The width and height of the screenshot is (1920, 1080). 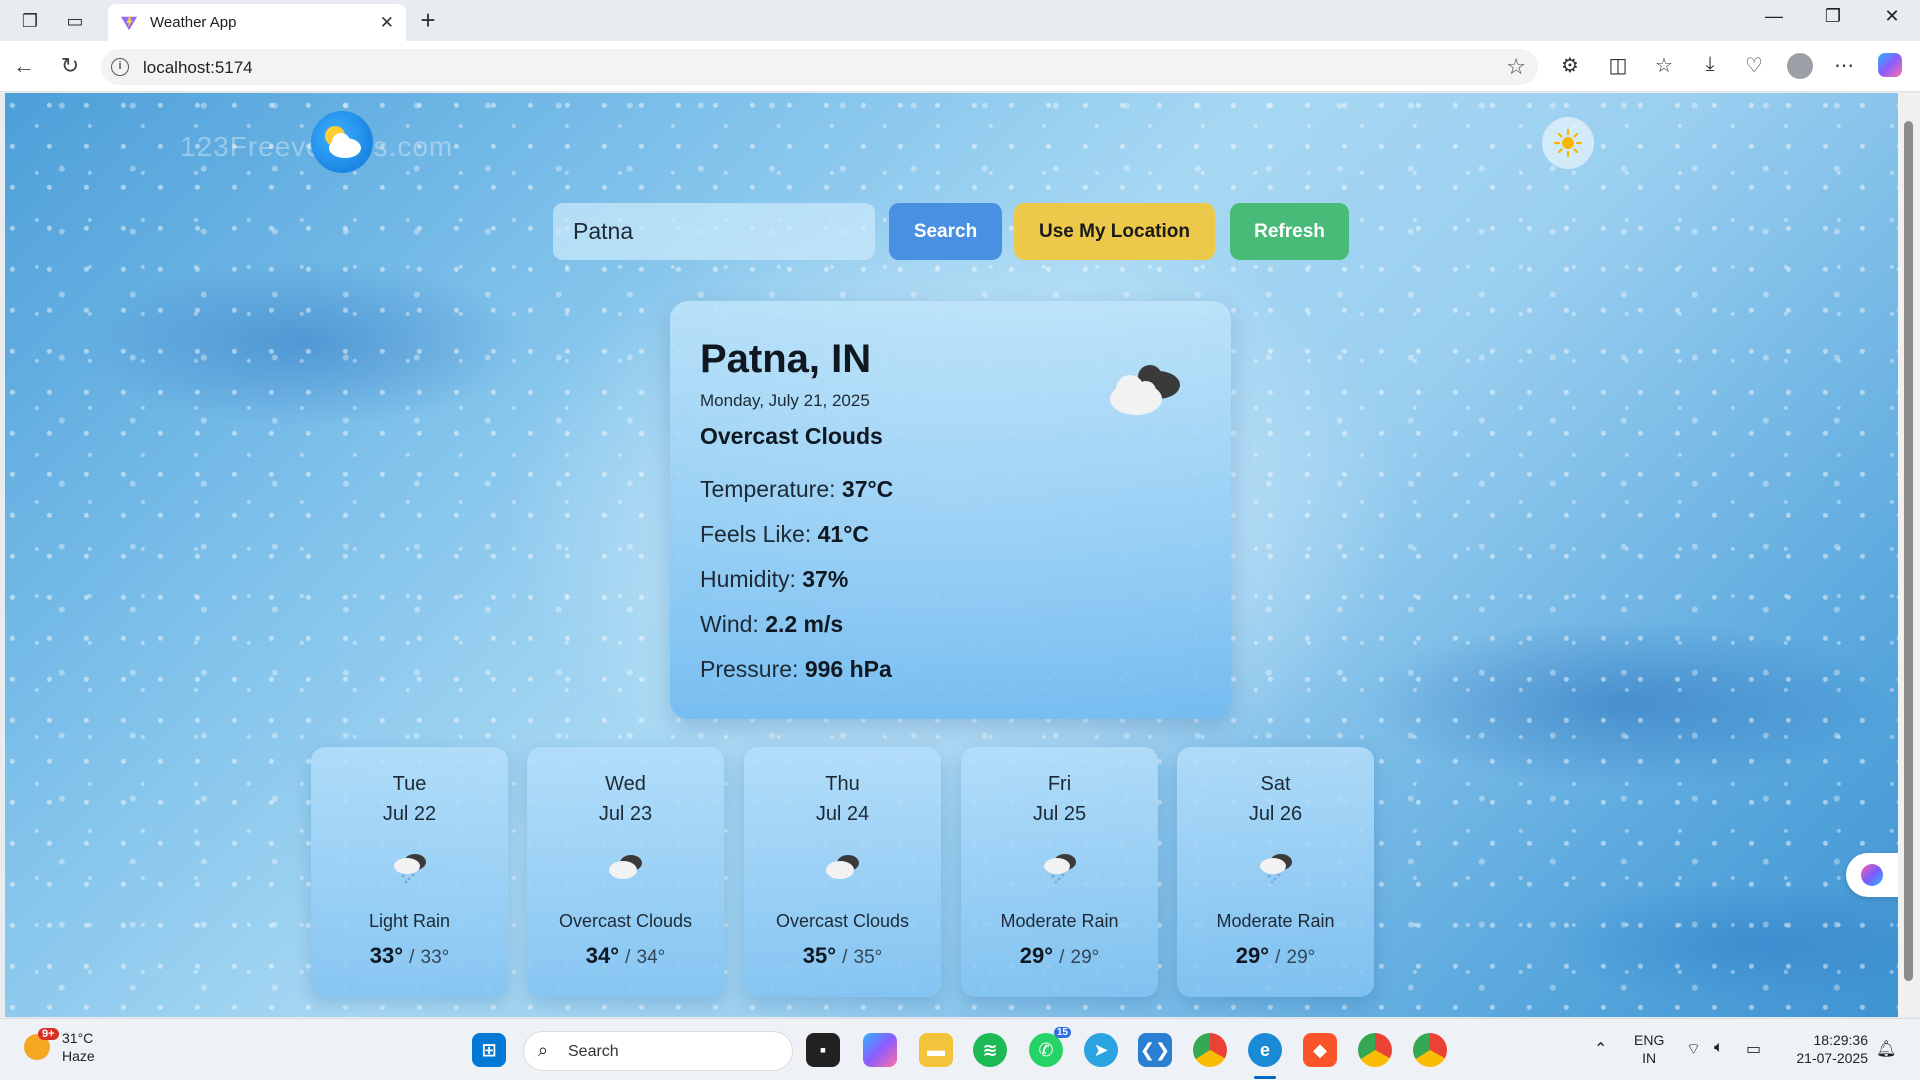 I want to click on forecast-high: 35°, so click(x=819, y=955).